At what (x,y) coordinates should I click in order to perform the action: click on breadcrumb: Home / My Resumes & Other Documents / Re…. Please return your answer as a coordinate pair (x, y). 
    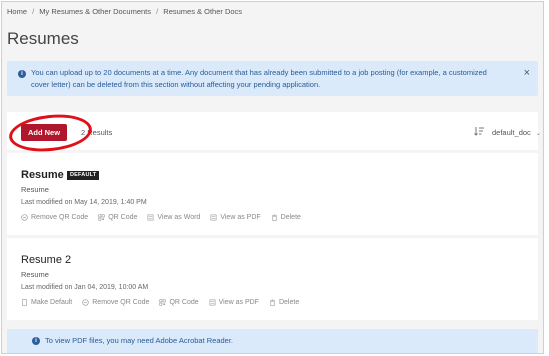
    Looking at the image, I should click on (124, 11).